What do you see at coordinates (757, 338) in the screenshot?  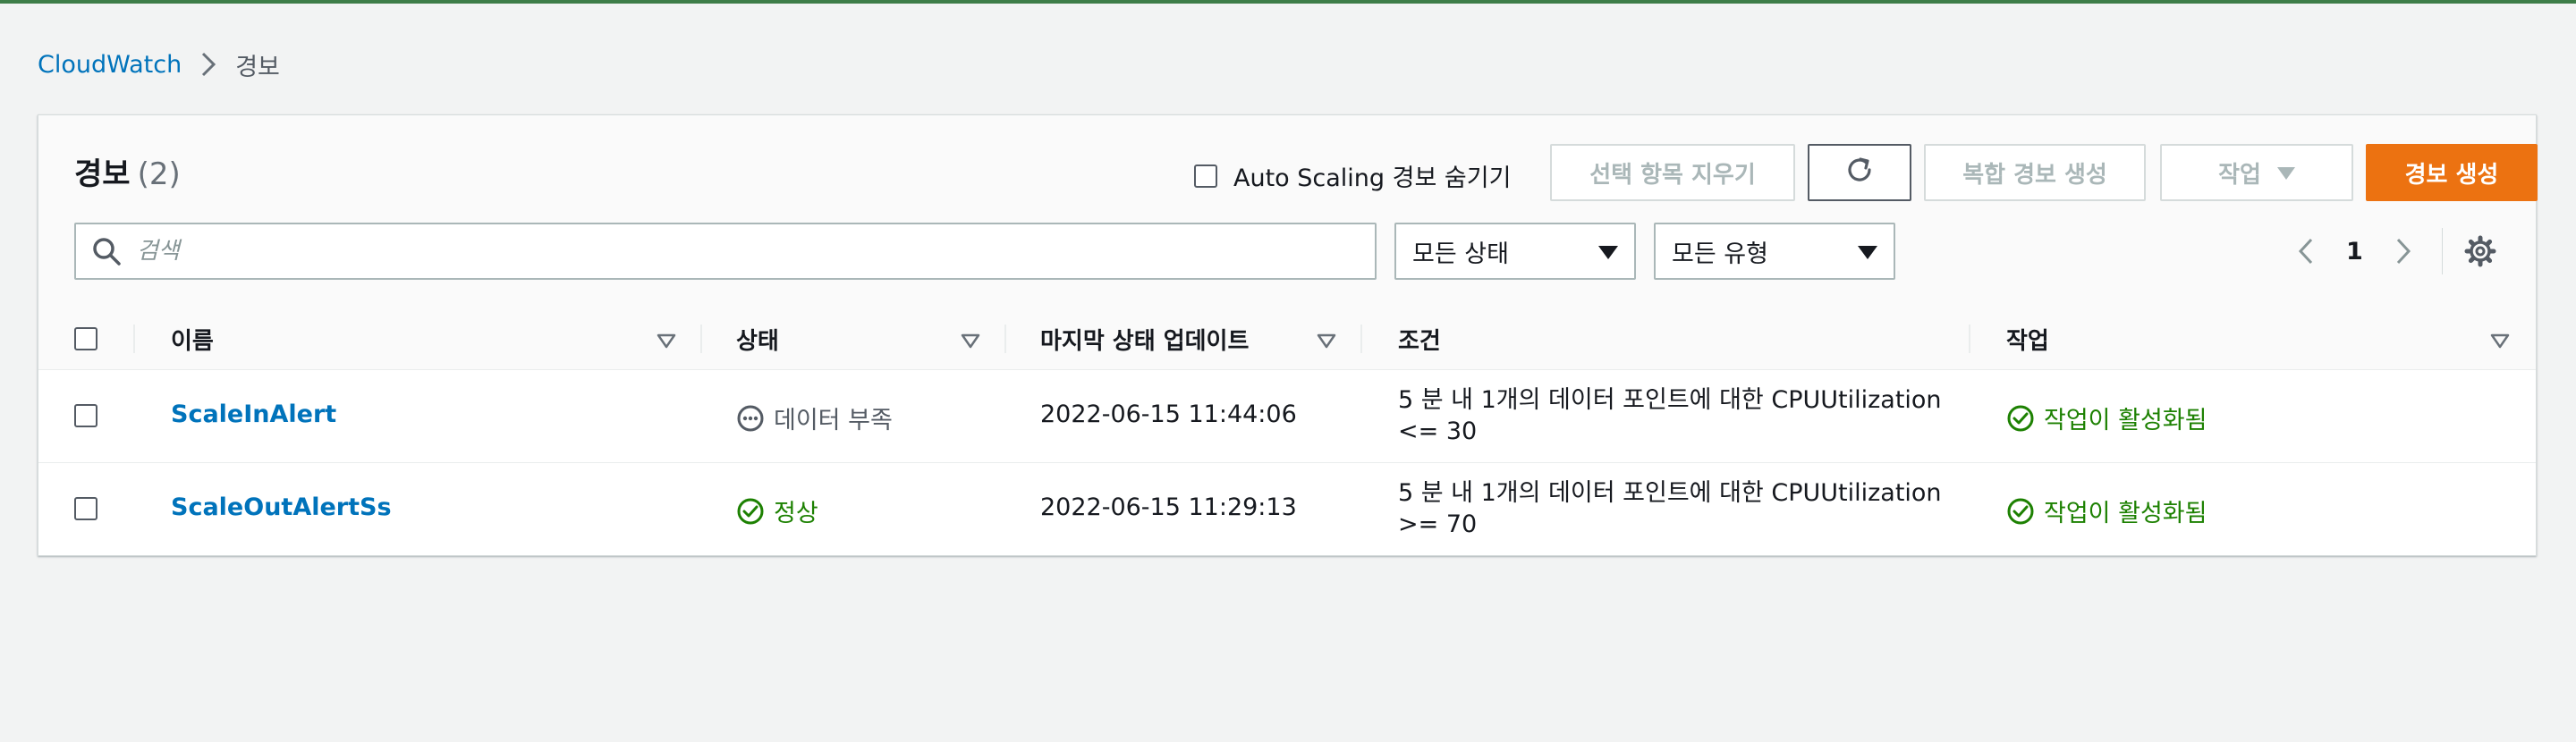 I see `column-header-state: 상태` at bounding box center [757, 338].